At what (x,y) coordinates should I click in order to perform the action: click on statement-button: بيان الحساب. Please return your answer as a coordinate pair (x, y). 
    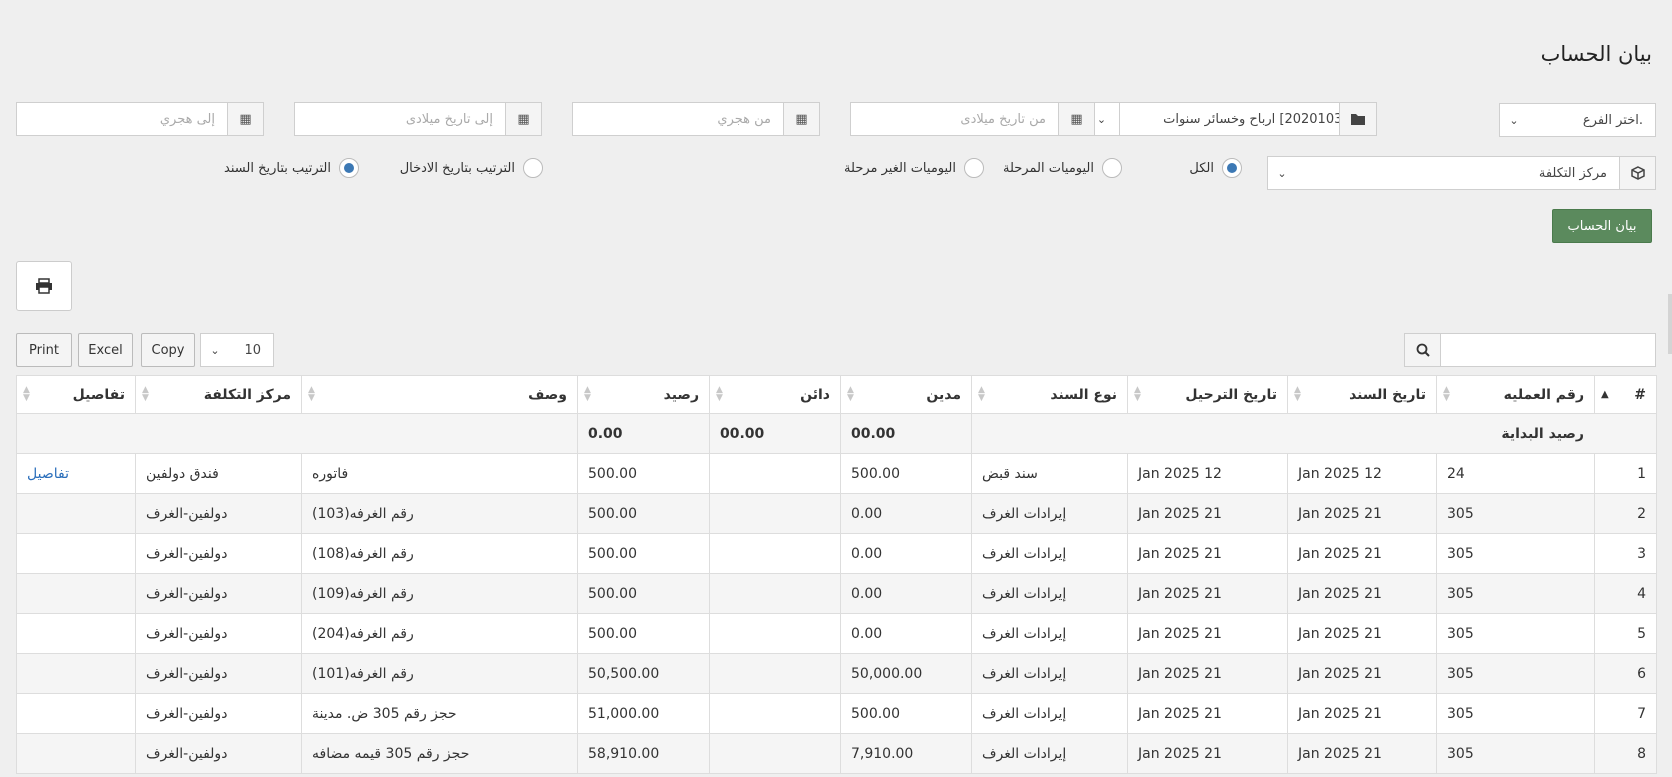
    Looking at the image, I should click on (1602, 226).